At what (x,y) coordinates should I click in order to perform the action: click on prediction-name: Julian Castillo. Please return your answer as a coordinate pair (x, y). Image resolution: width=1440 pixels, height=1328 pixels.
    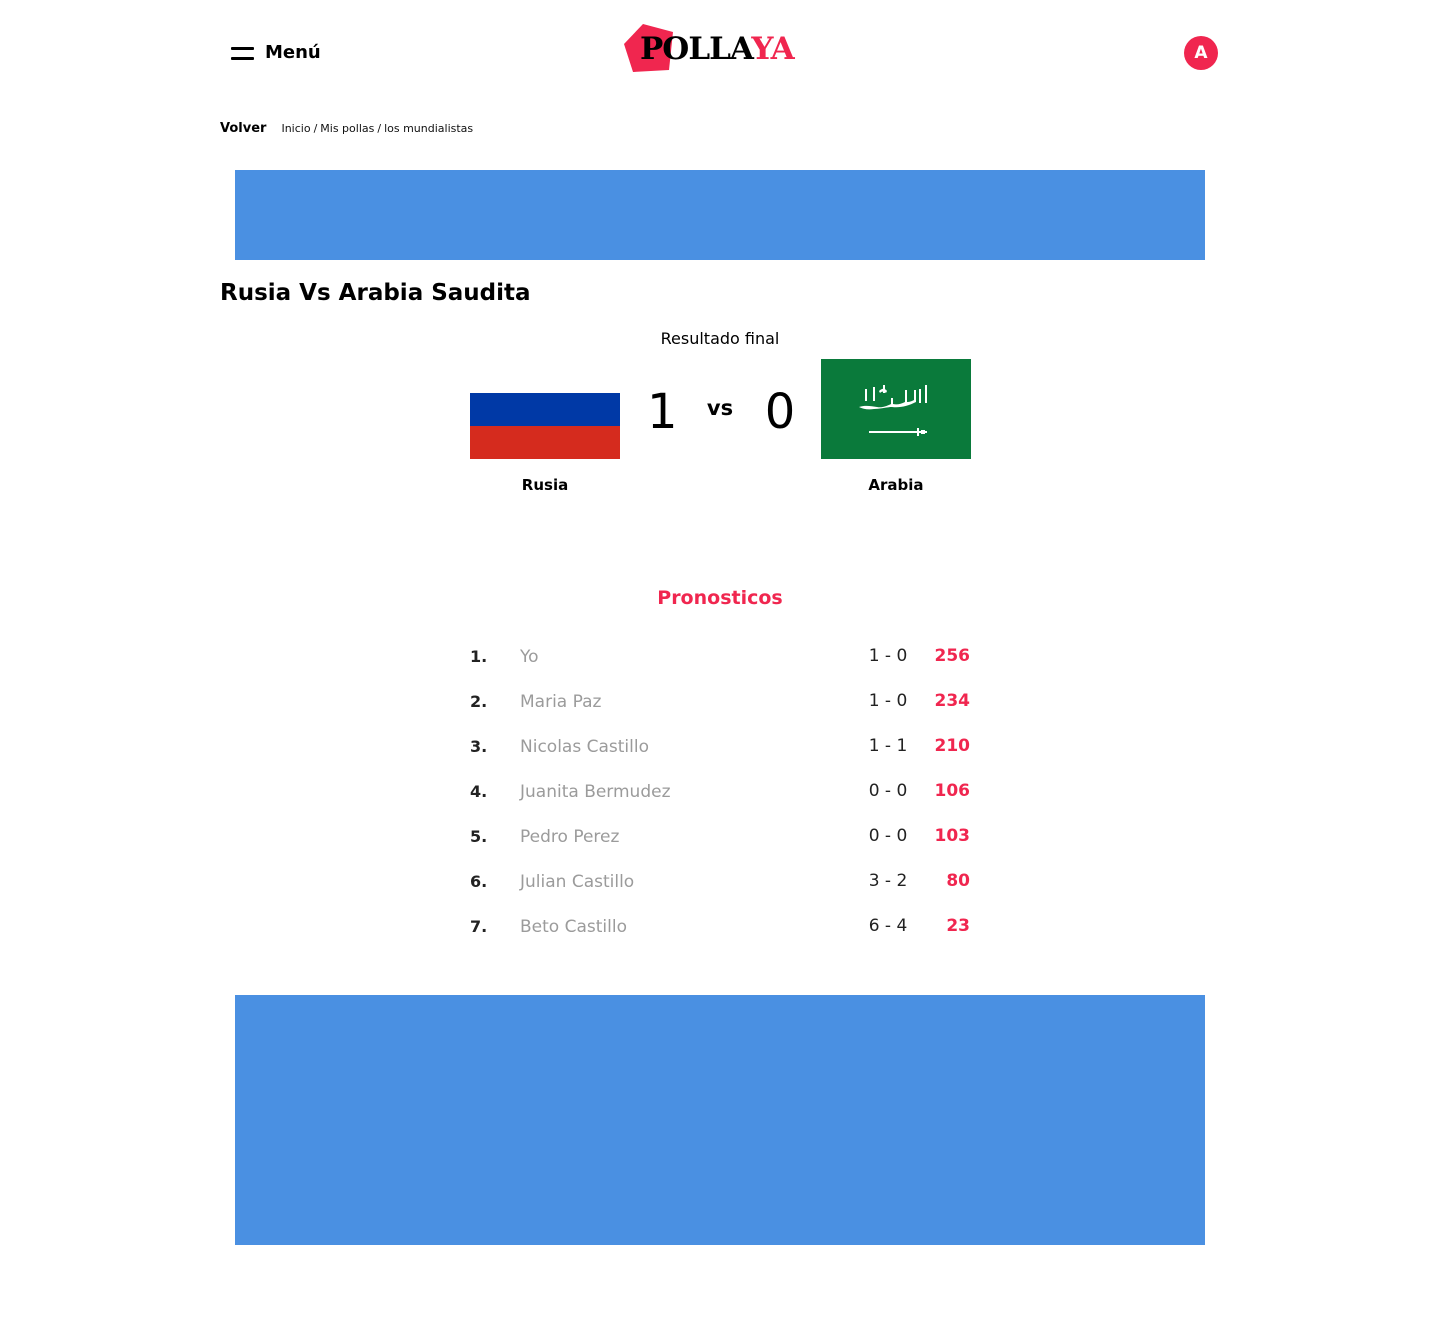
    Looking at the image, I should click on (577, 882).